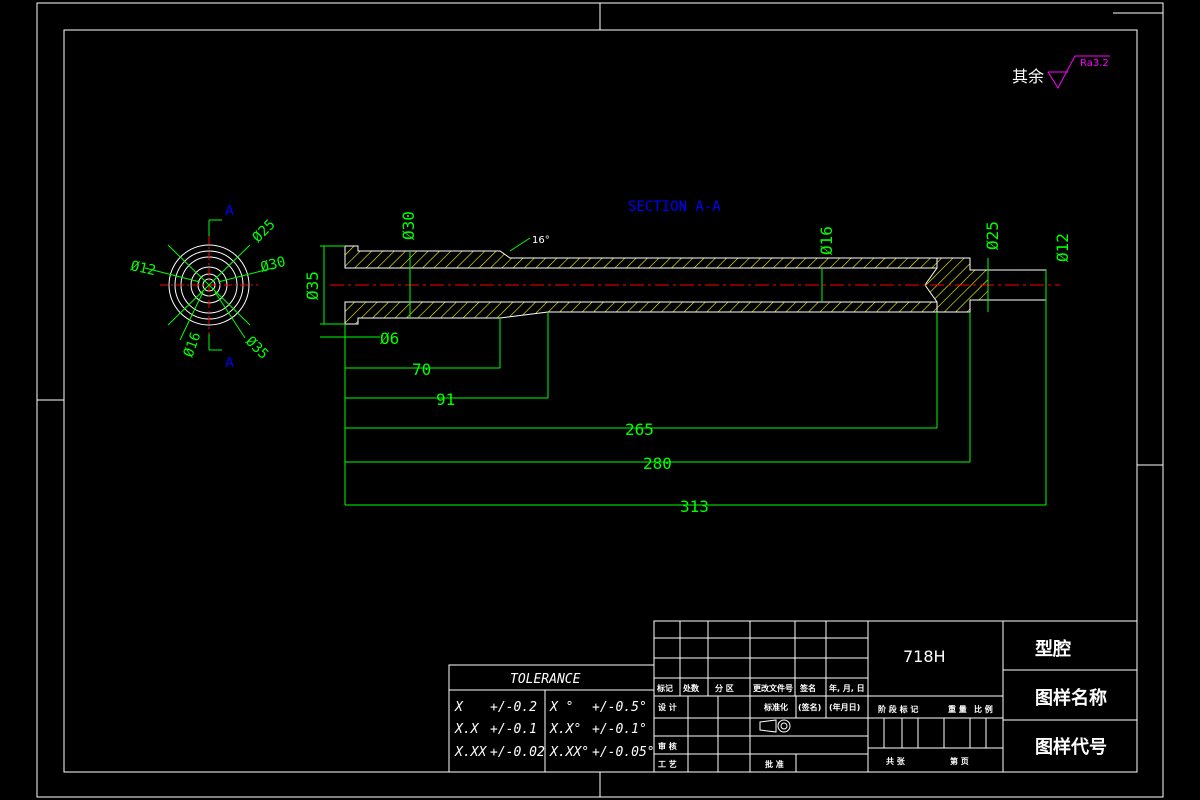 Image resolution: width=1200 pixels, height=800 pixels. I want to click on end-dim-d25: Ø25, so click(264, 231).